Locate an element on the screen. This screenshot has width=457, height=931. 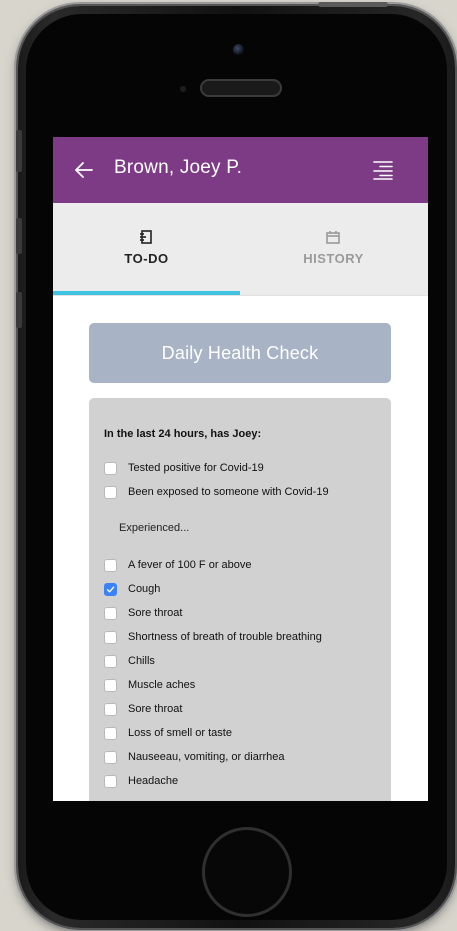
tab-todo: TO-DO is located at coordinates (146, 249).